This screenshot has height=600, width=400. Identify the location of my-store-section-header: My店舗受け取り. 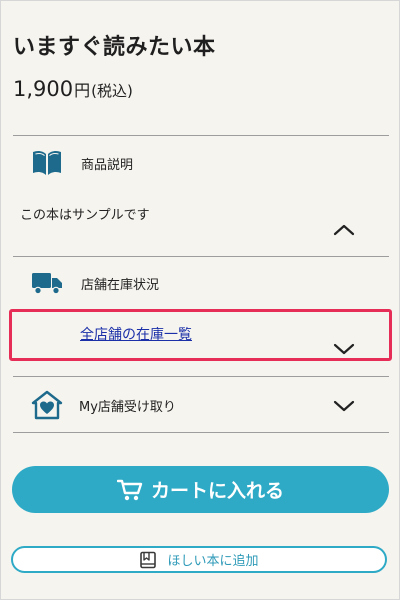
(103, 405).